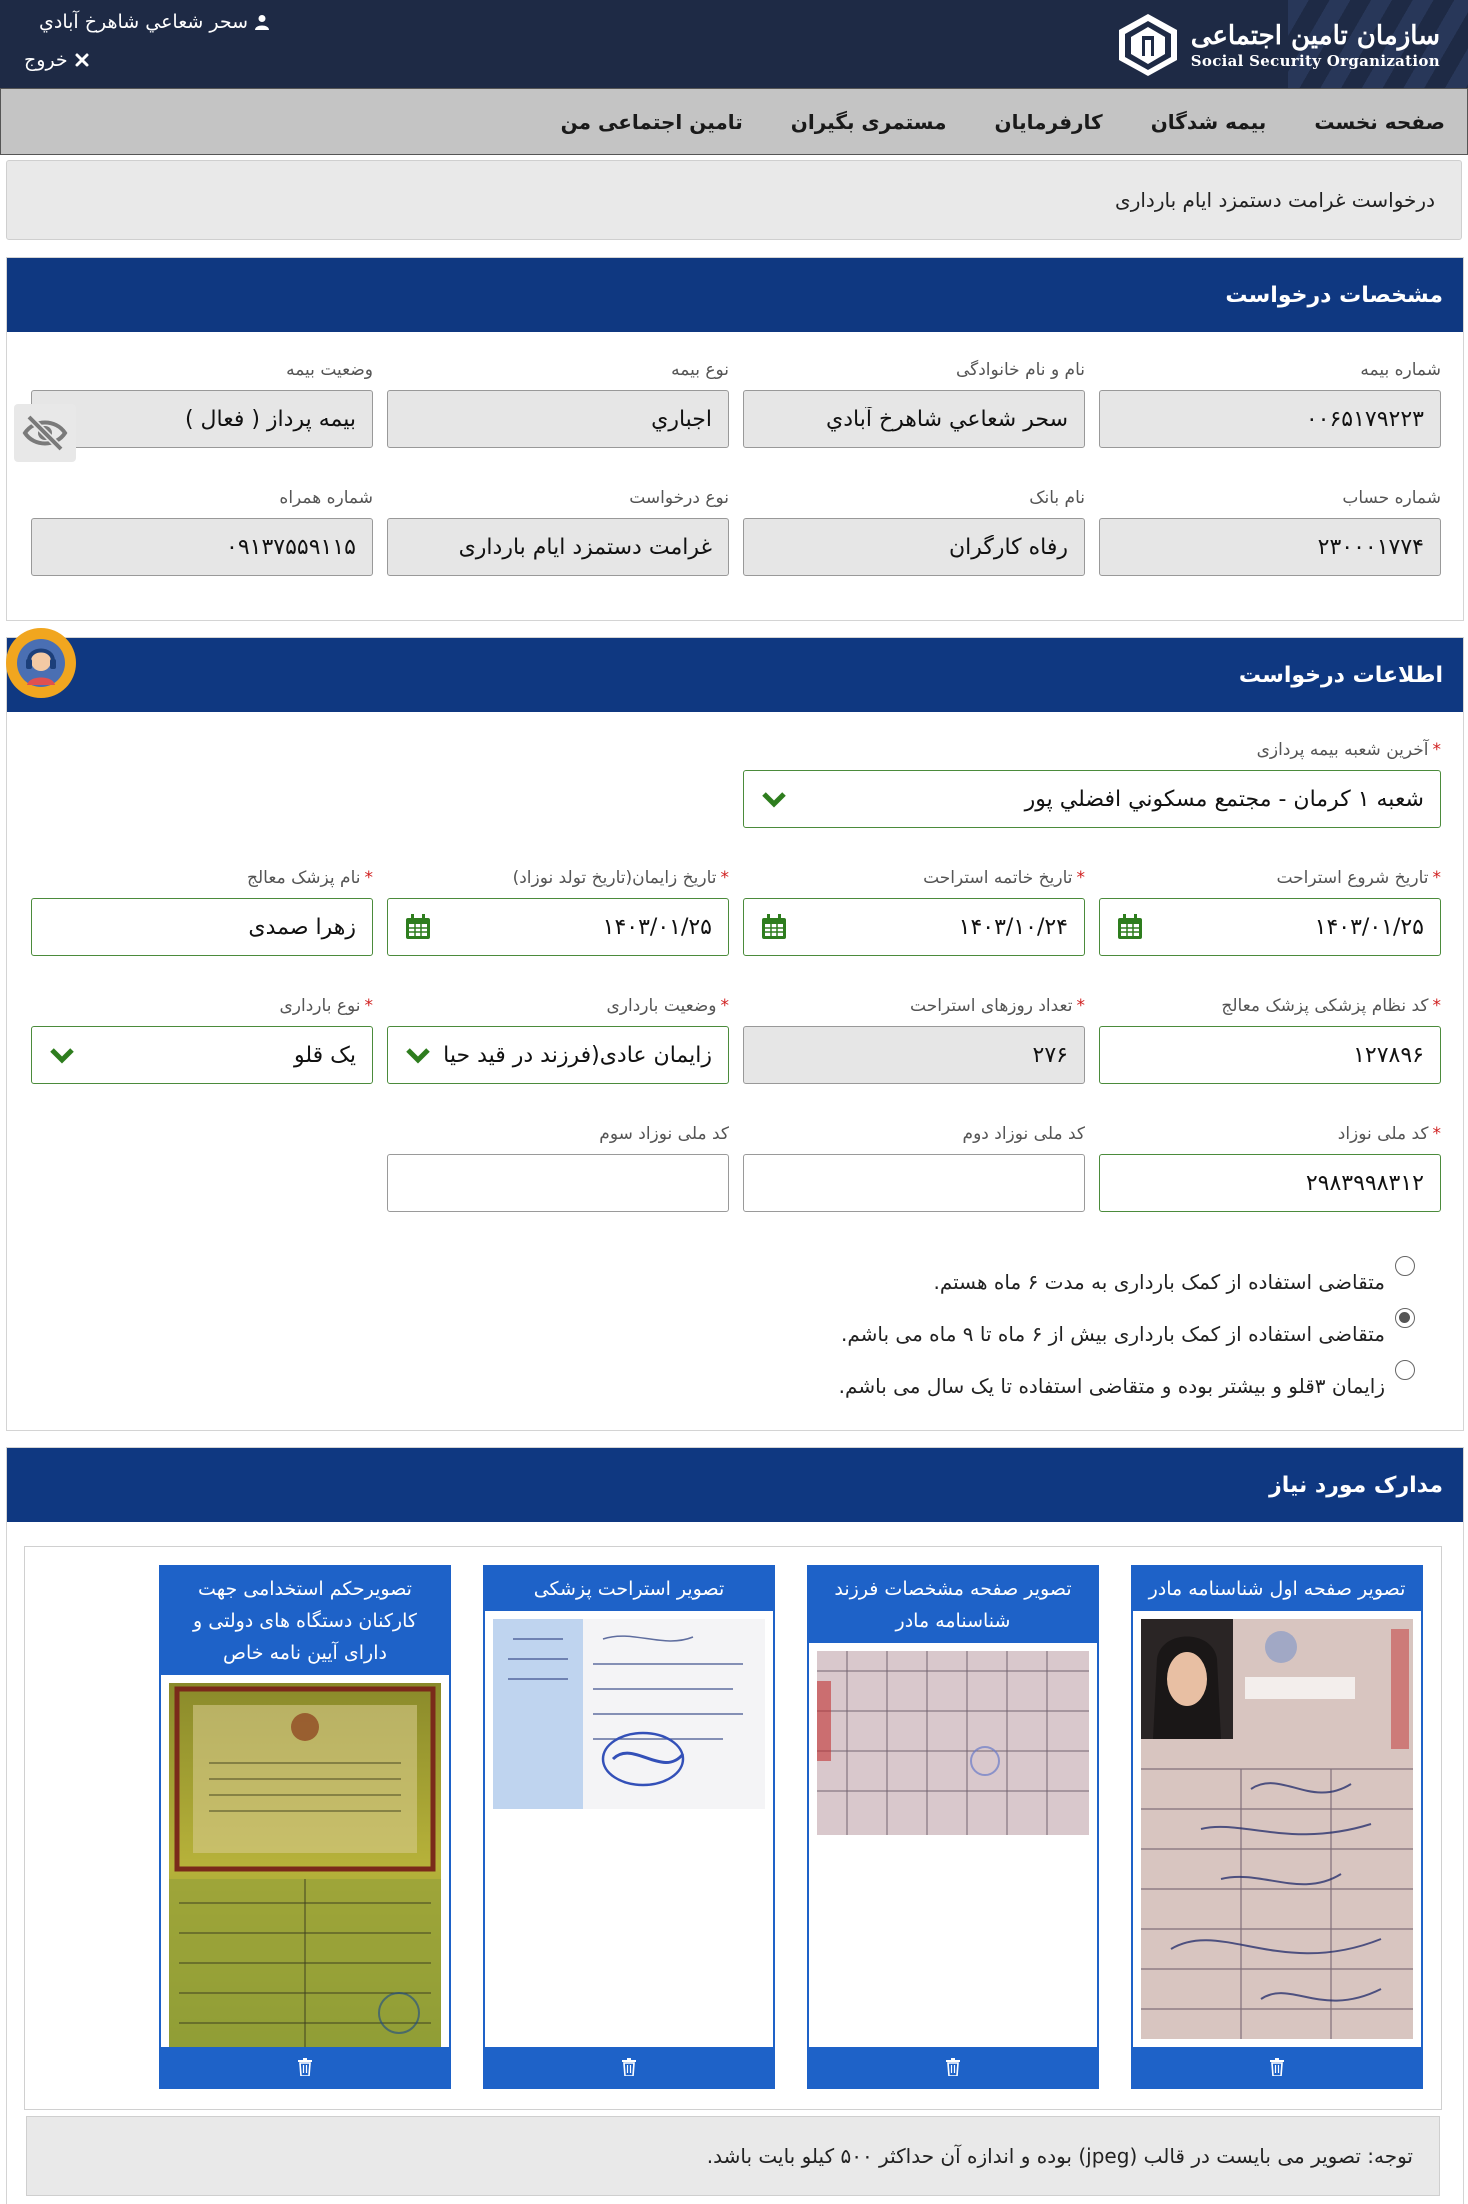 This screenshot has height=2204, width=1468. I want to click on request-info-title: اطلاعات درخواست, so click(735, 675).